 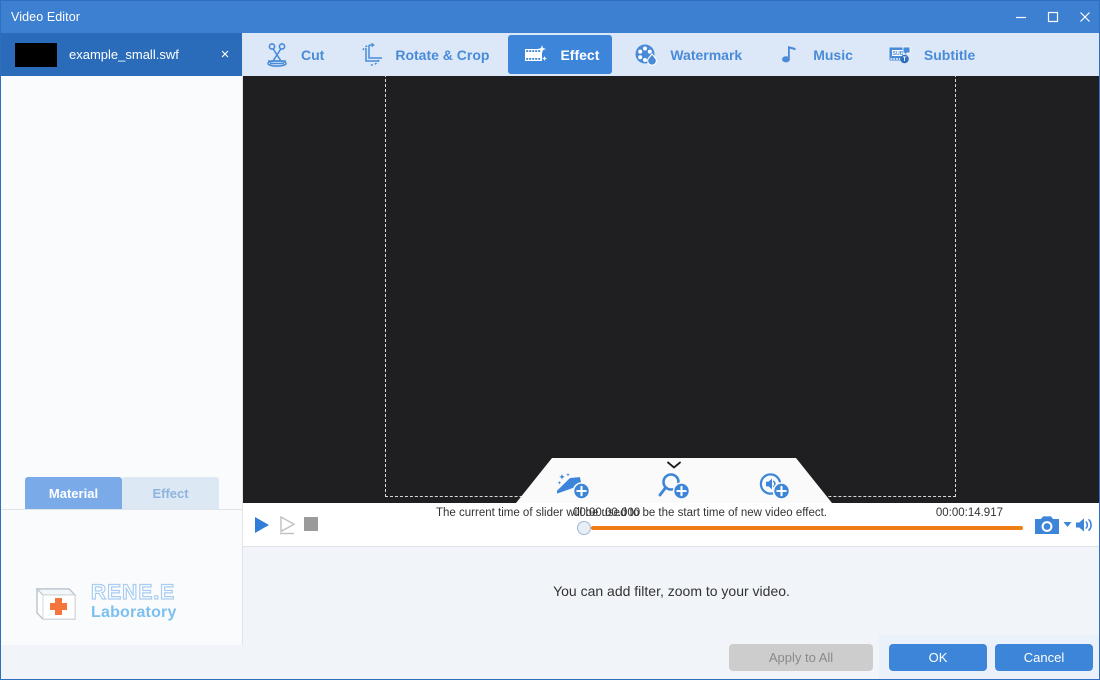 I want to click on volume-button, so click(x=1084, y=525).